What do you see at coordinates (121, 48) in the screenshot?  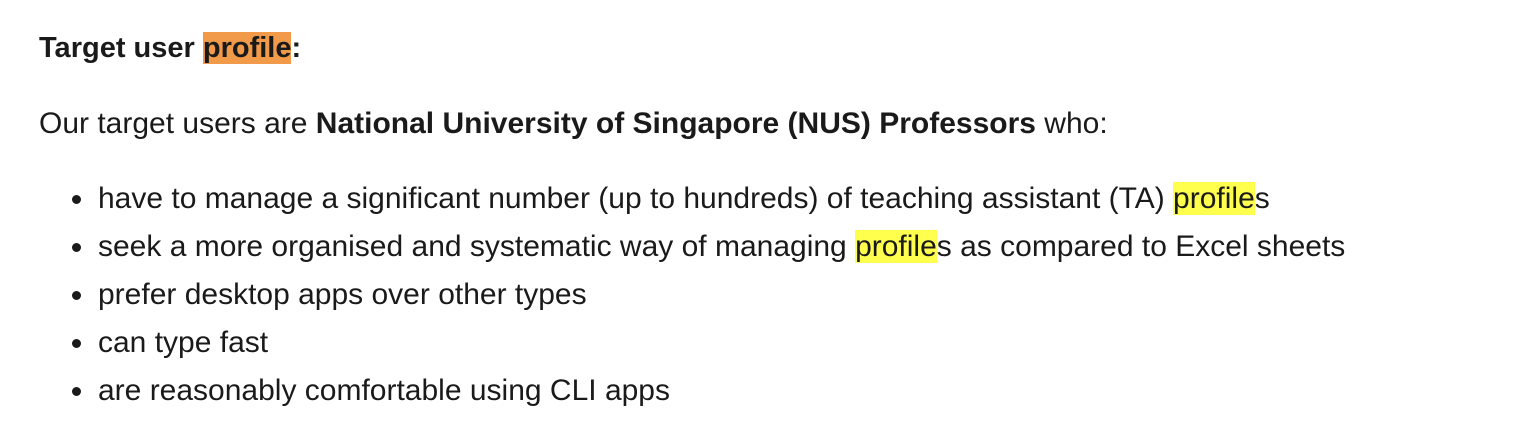 I see `heading-text: Target user` at bounding box center [121, 48].